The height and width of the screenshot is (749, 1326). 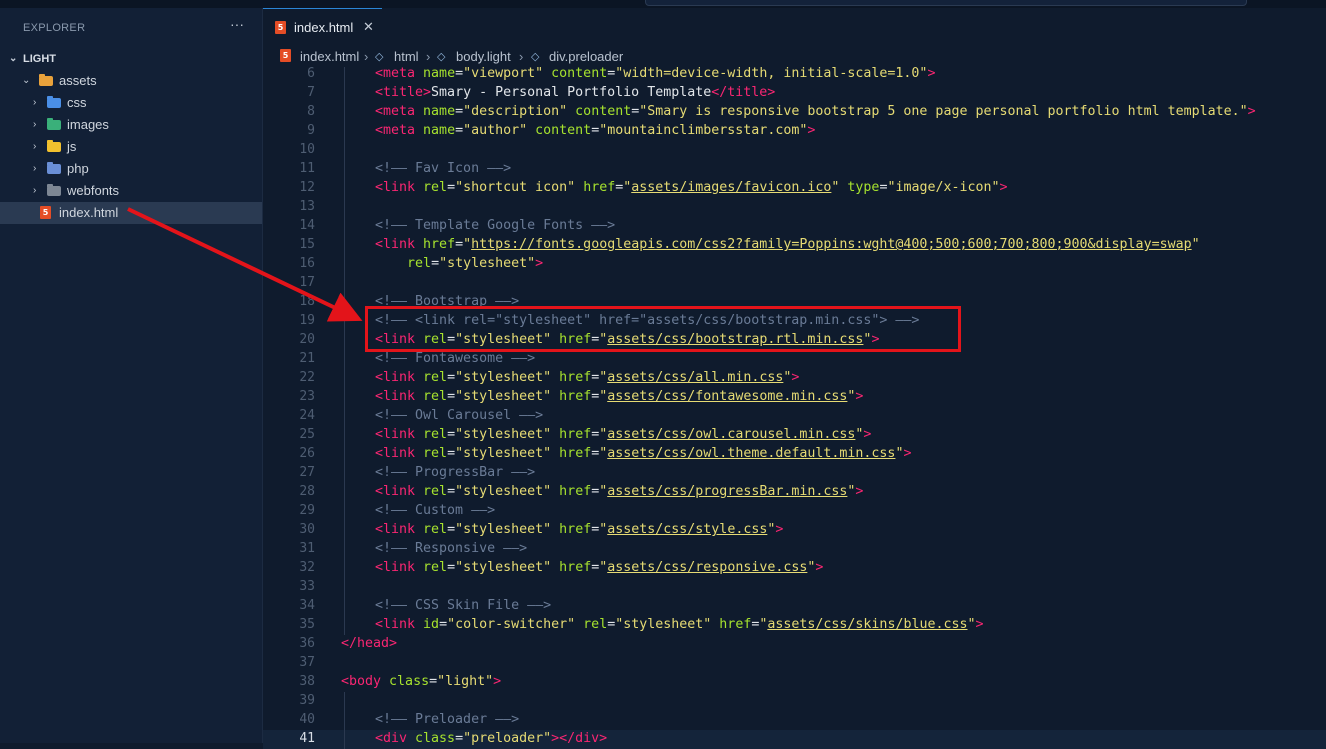 I want to click on line-number: 32, so click(x=307, y=567).